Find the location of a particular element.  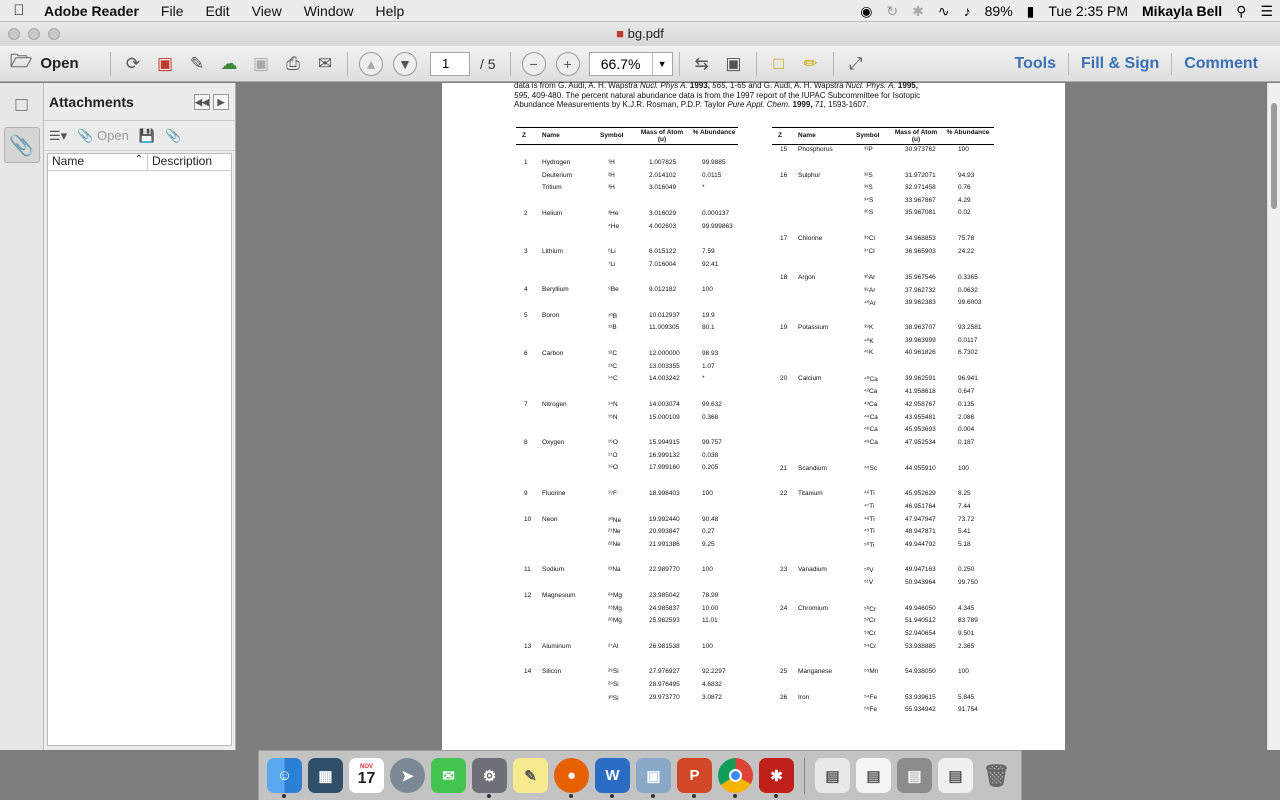

zoom-out-button: − is located at coordinates (533, 63).